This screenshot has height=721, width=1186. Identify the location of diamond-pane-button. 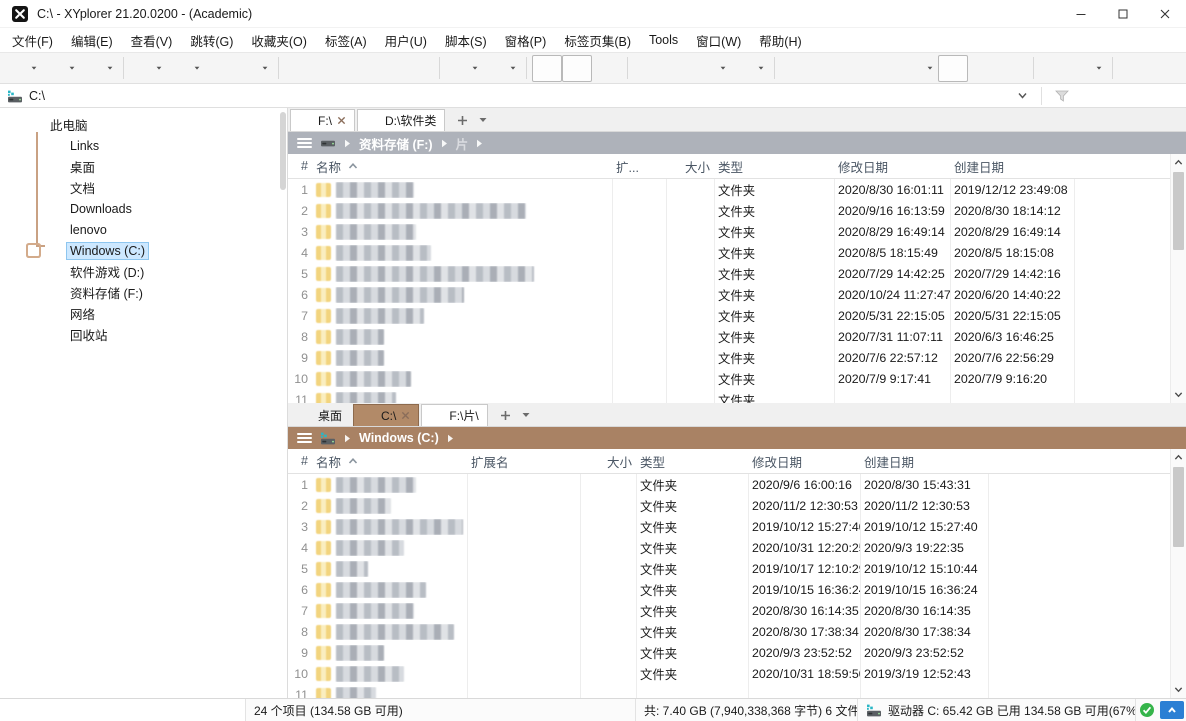
(1013, 68).